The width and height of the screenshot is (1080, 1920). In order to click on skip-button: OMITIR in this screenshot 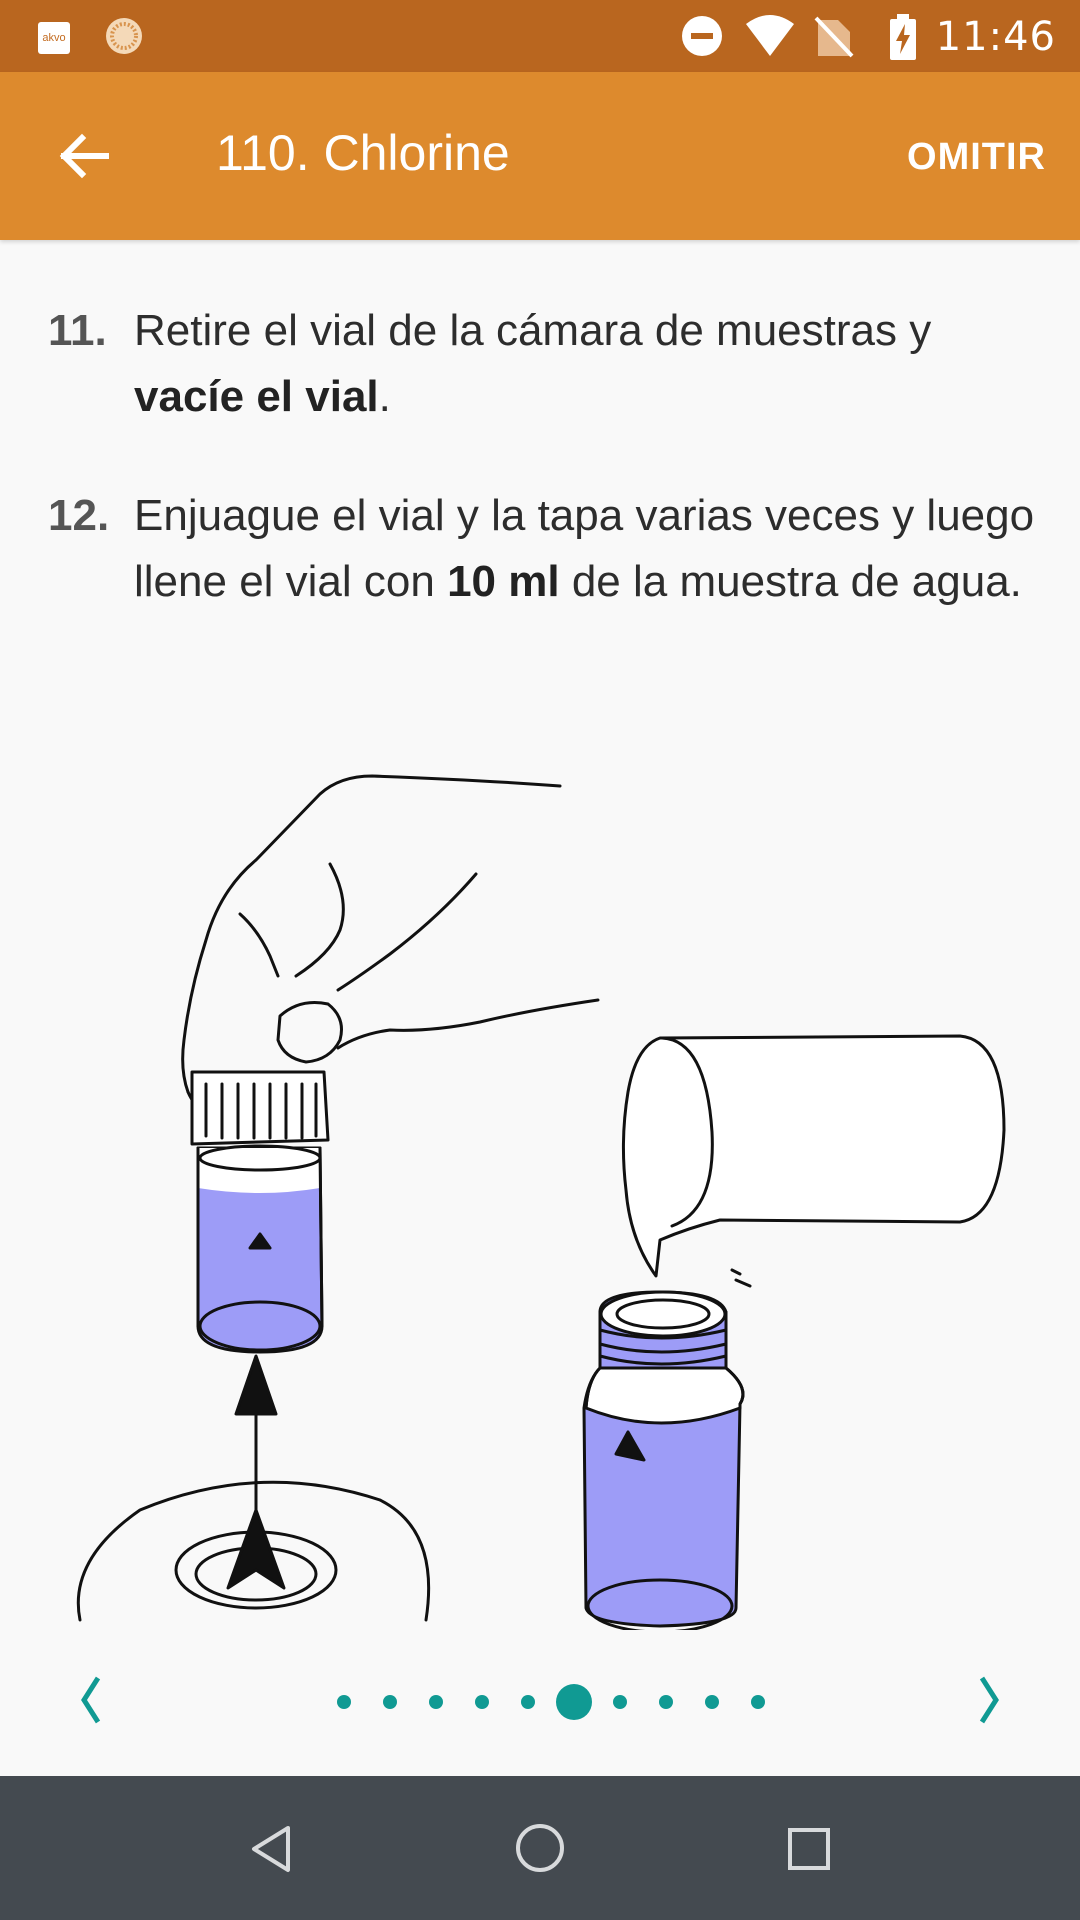, I will do `click(976, 157)`.